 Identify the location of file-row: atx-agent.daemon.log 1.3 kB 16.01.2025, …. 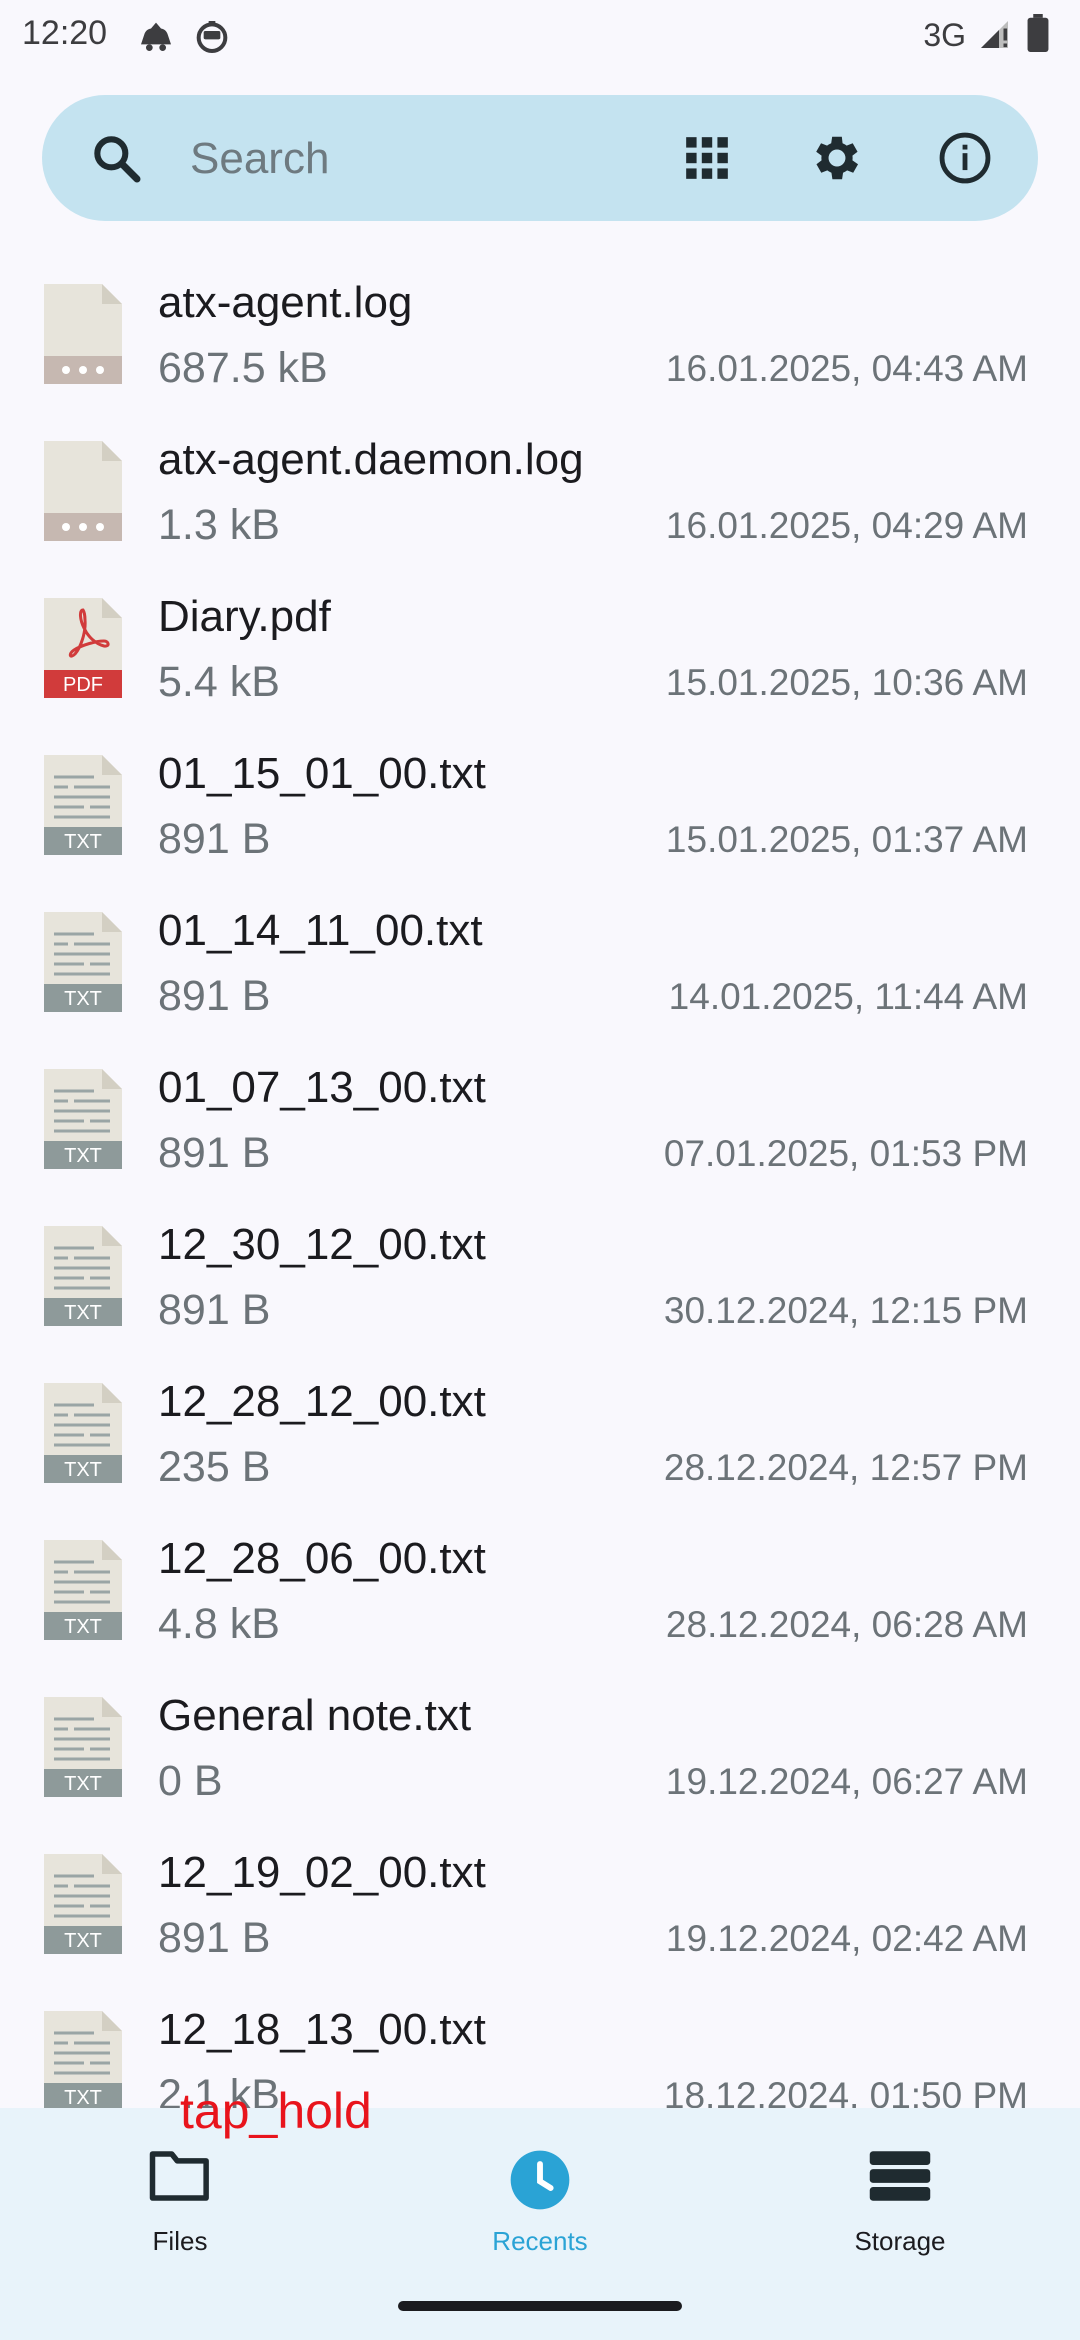
(540, 468).